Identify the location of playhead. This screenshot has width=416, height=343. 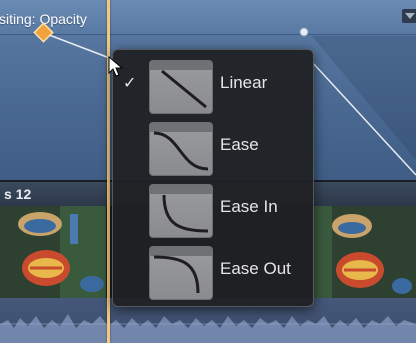
(108, 171).